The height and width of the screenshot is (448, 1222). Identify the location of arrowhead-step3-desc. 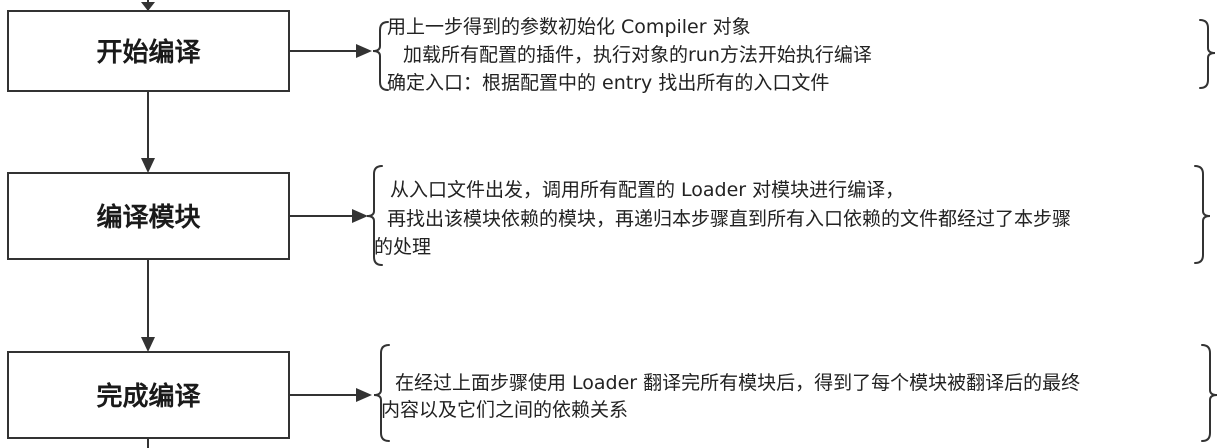
(364, 395).